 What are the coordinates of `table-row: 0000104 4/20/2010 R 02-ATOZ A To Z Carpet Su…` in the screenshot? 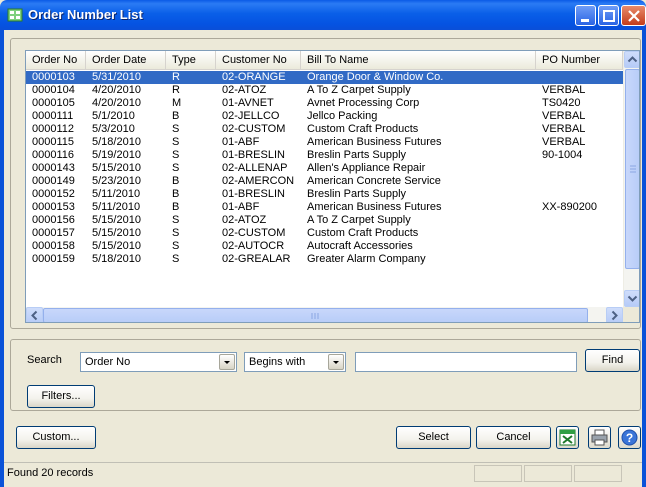 It's located at (324, 90).